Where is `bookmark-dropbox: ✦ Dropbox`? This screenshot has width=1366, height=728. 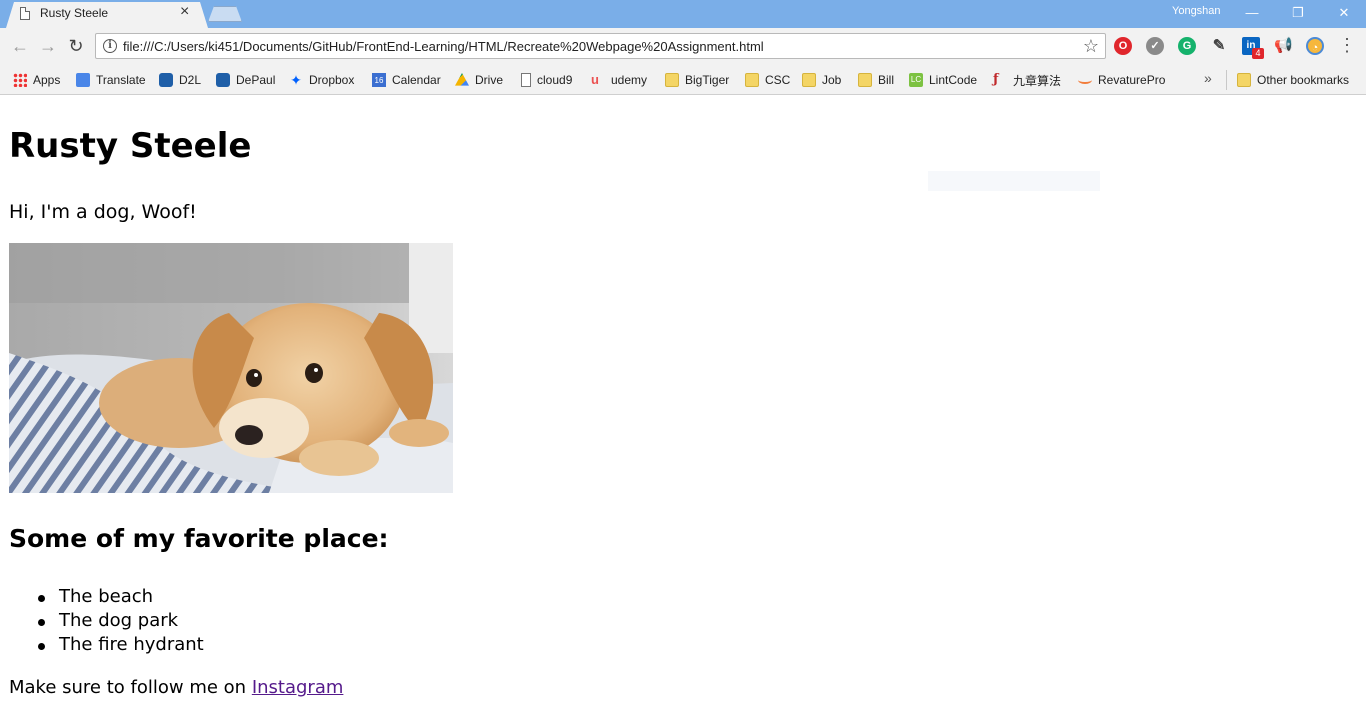 bookmark-dropbox: ✦ Dropbox is located at coordinates (321, 80).